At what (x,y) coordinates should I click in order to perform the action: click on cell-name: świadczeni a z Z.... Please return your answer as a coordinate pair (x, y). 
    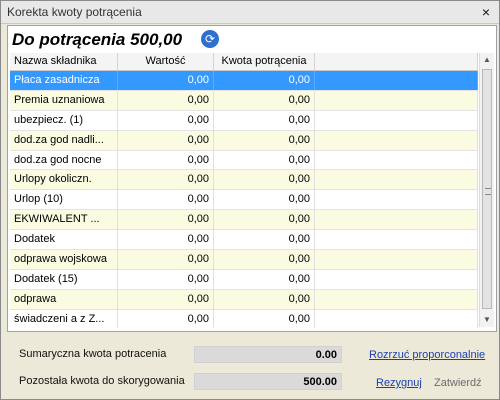
    Looking at the image, I should click on (64, 318).